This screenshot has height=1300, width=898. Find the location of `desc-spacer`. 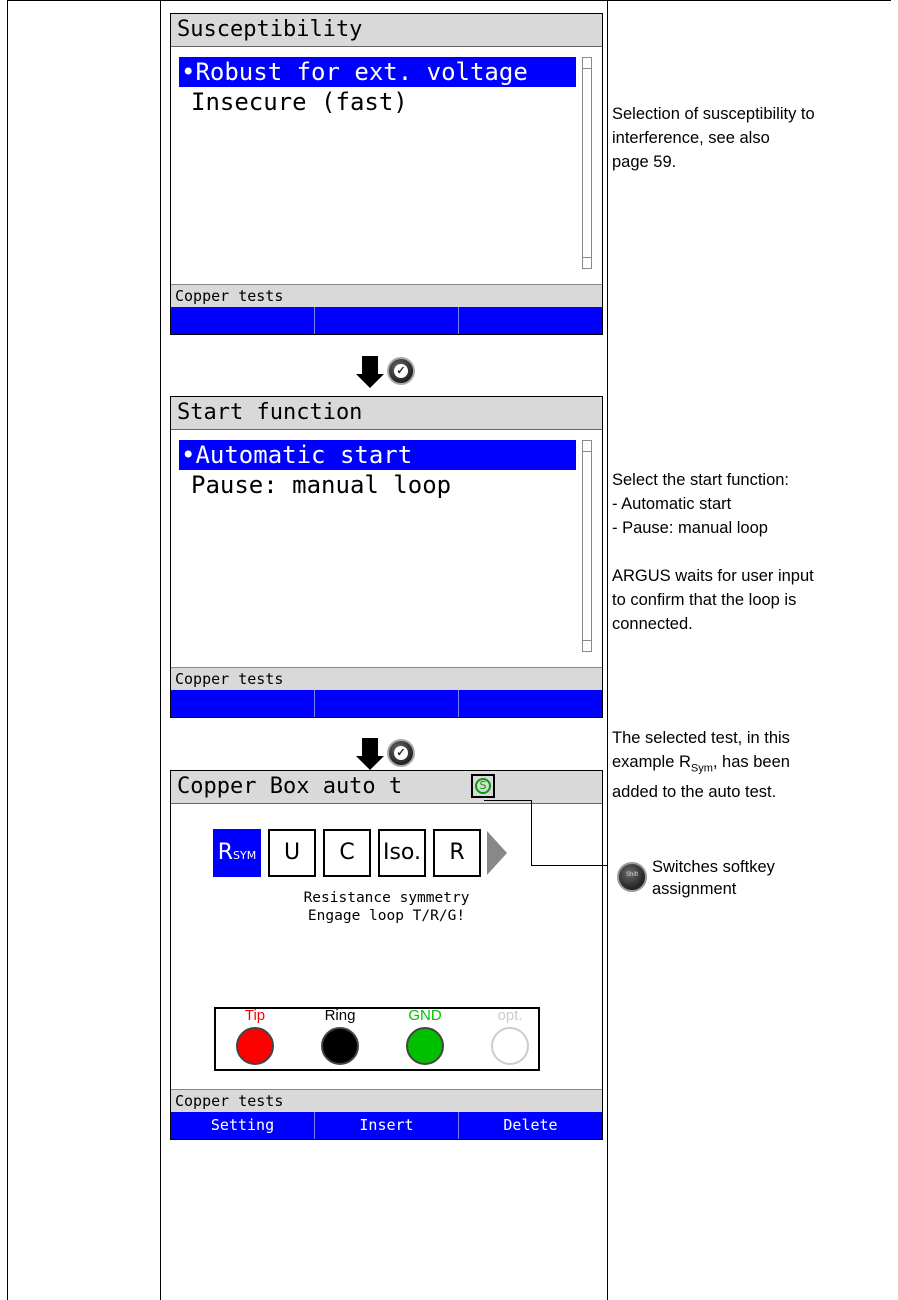

desc-spacer is located at coordinates (713, 552).